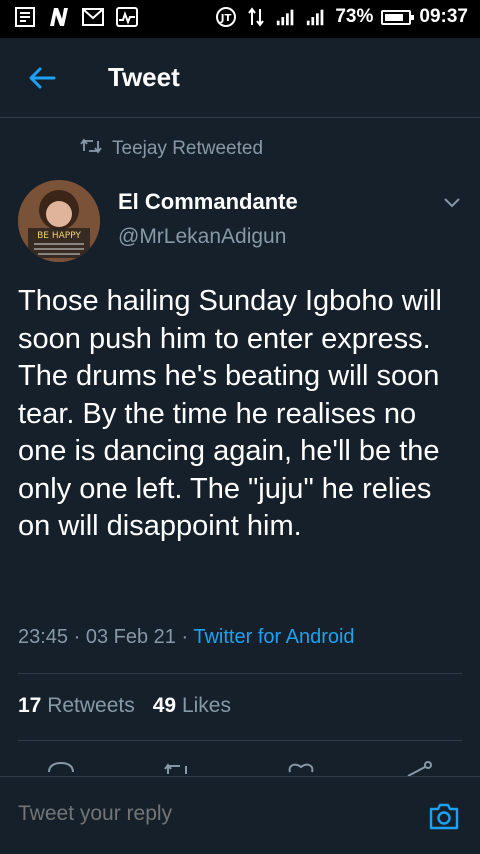 This screenshot has height=854, width=480. What do you see at coordinates (208, 202) in the screenshot?
I see `author-name: El Commandante` at bounding box center [208, 202].